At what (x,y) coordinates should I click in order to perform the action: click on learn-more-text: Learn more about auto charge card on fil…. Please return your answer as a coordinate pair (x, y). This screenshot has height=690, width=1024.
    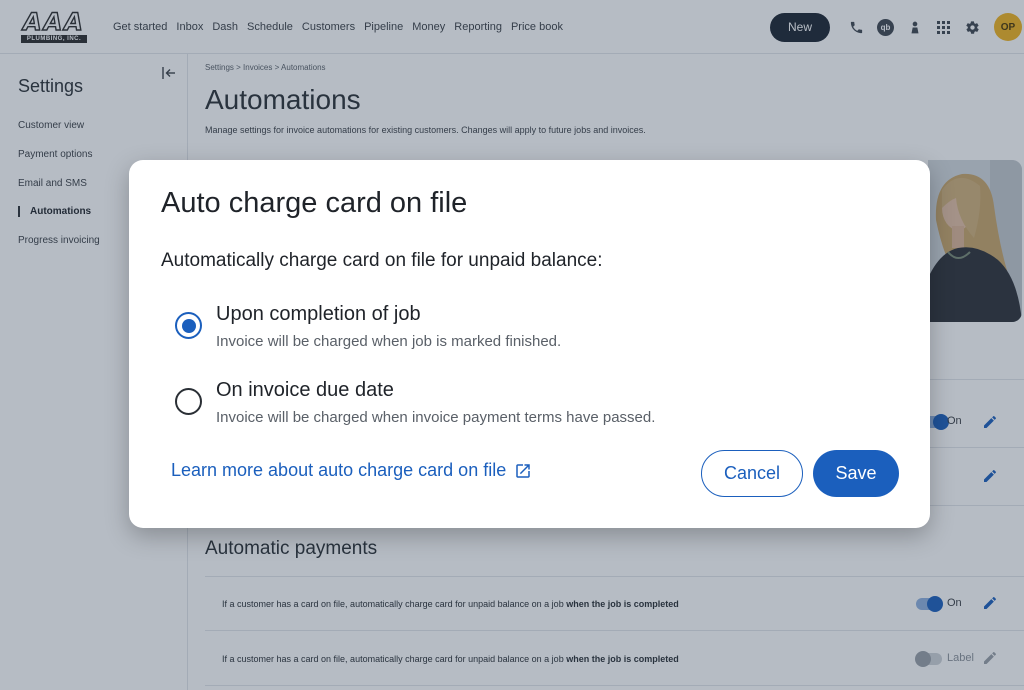
    Looking at the image, I should click on (339, 470).